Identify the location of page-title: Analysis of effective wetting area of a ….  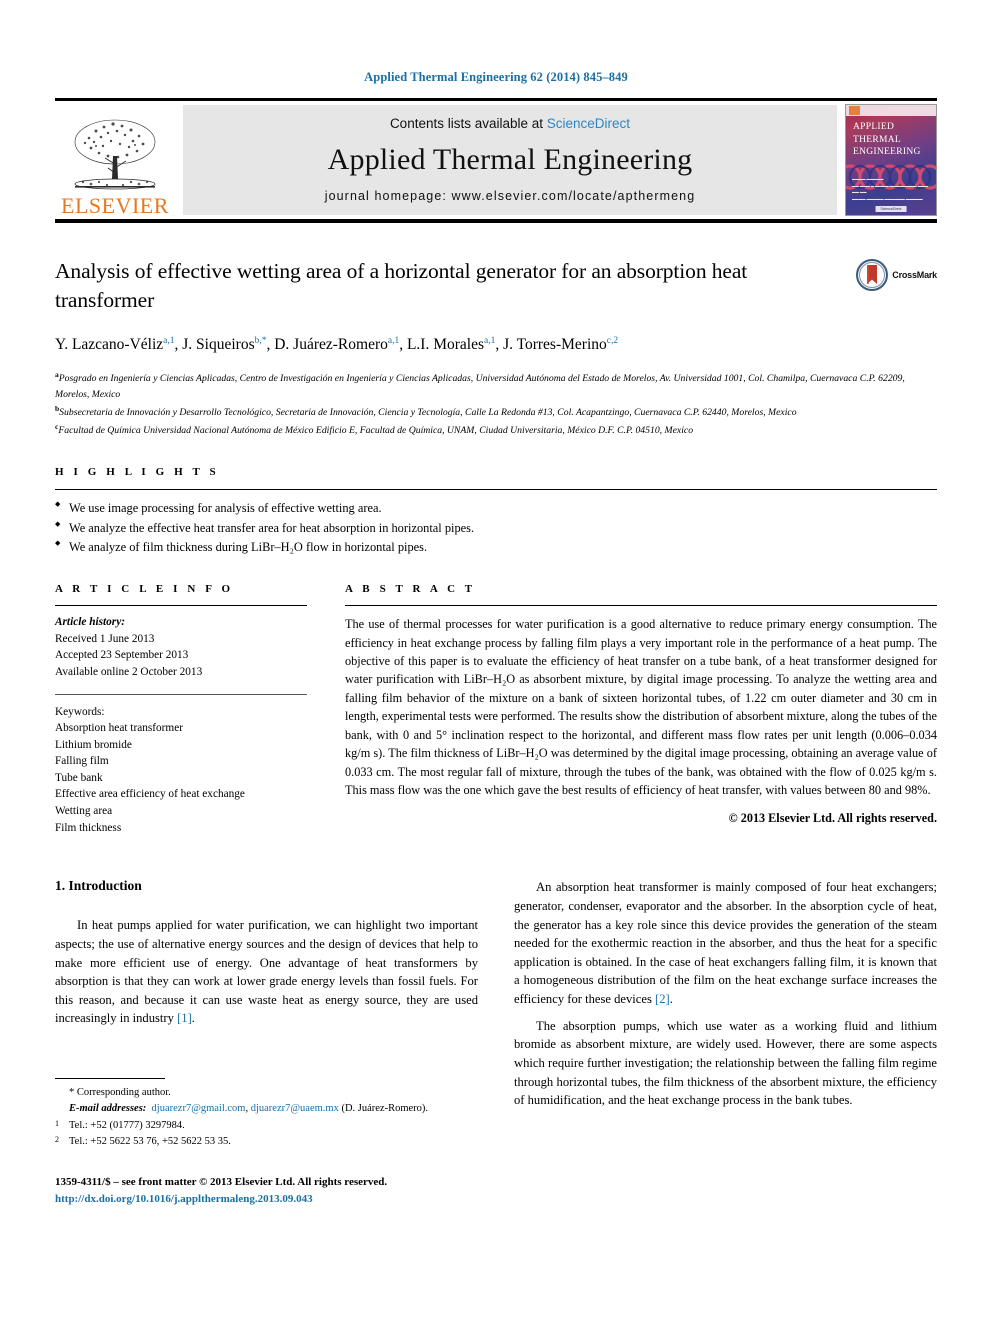
(401, 285).